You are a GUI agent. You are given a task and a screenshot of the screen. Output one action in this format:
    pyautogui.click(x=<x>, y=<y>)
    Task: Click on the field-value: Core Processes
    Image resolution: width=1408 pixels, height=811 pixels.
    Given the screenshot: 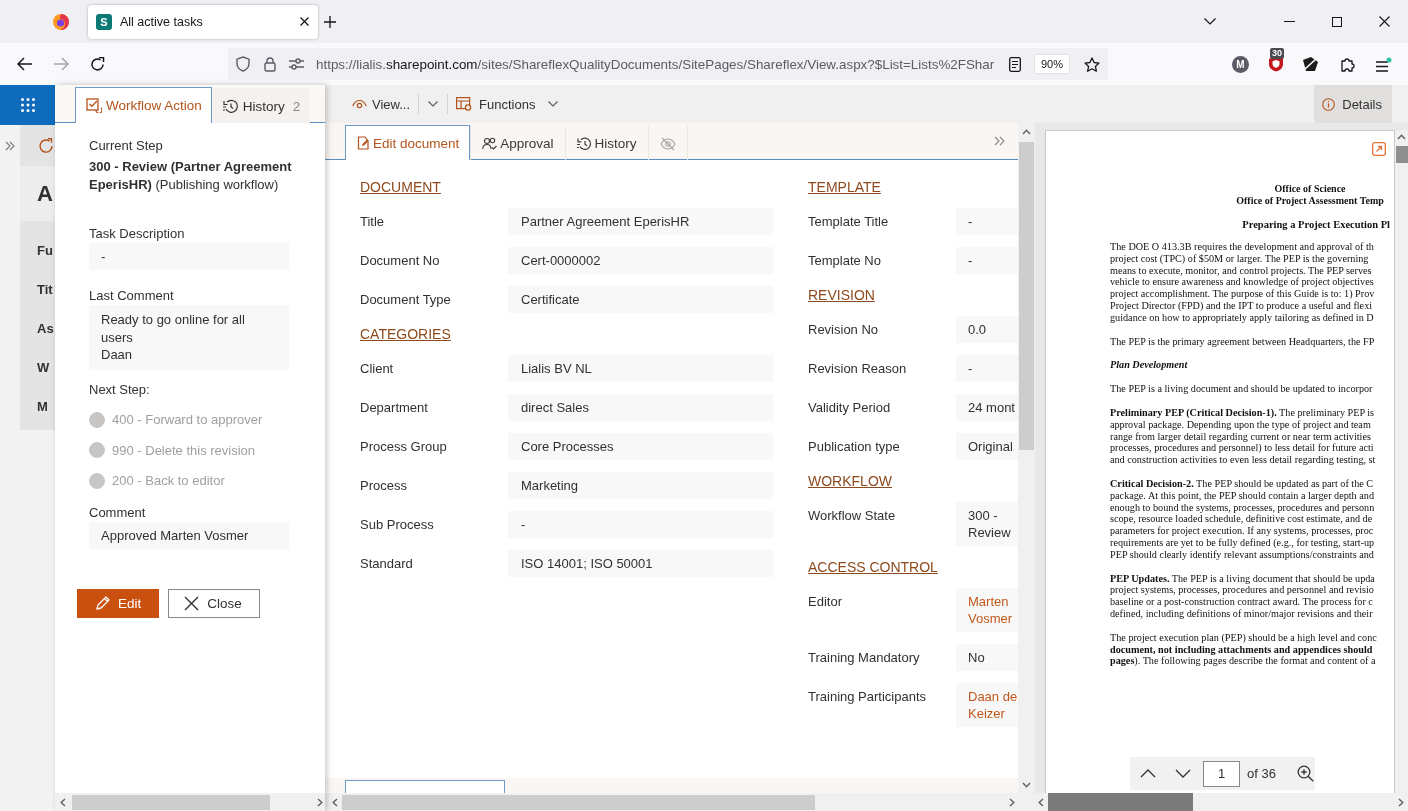 What is the action you would take?
    pyautogui.click(x=640, y=446)
    